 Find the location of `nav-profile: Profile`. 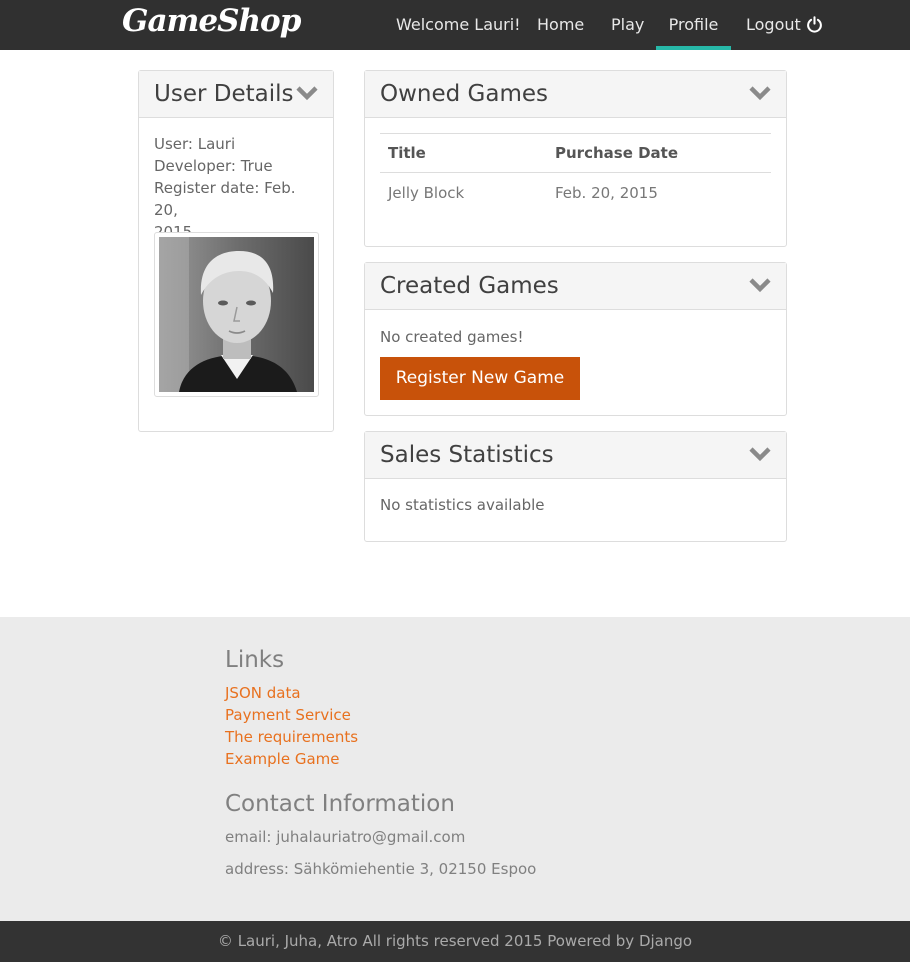

nav-profile: Profile is located at coordinates (693, 25).